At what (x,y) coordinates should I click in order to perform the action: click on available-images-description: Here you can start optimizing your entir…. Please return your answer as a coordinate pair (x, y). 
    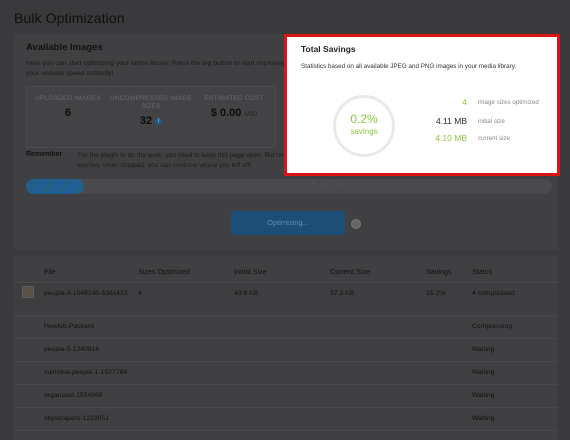
    Looking at the image, I should click on (156, 68).